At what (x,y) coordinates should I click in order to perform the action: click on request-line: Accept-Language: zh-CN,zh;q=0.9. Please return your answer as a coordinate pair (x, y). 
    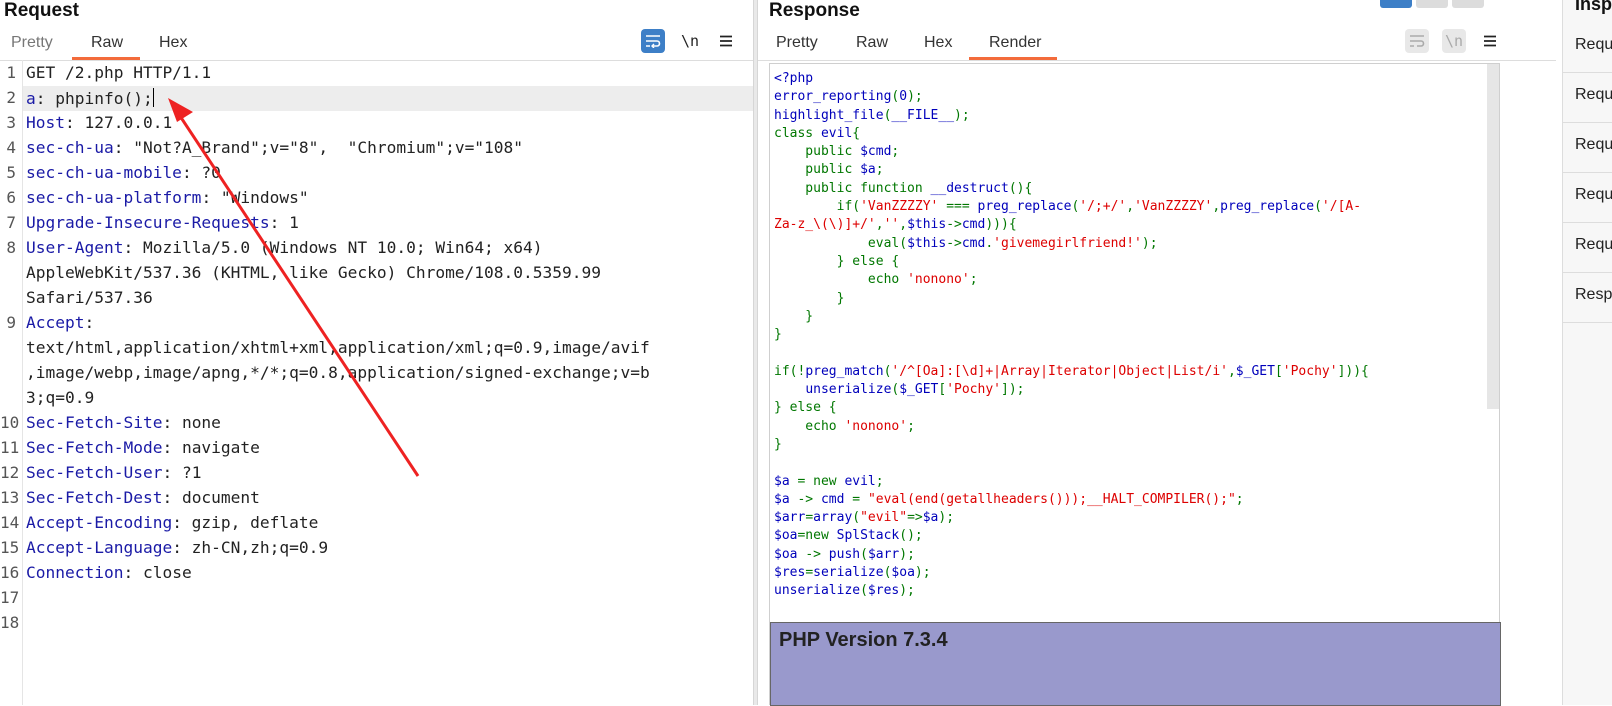
    Looking at the image, I should click on (177, 547).